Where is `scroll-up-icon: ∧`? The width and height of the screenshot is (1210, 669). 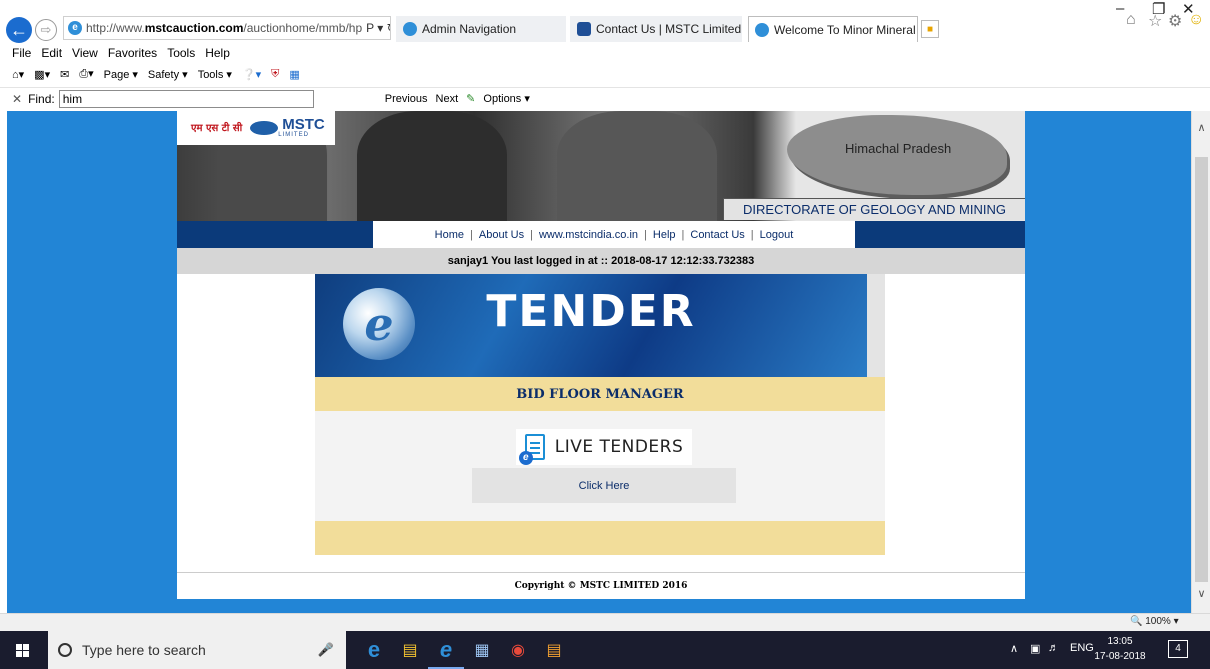
scroll-up-icon: ∧ is located at coordinates (1201, 130).